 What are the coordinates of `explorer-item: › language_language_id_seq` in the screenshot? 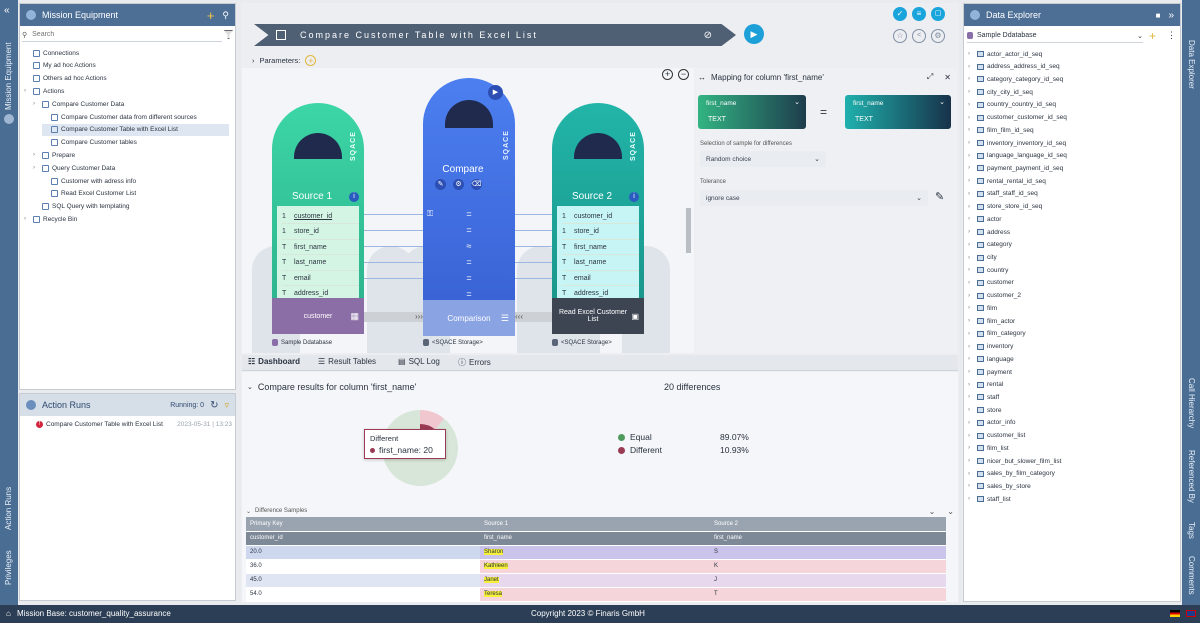 It's located at (1017, 156).